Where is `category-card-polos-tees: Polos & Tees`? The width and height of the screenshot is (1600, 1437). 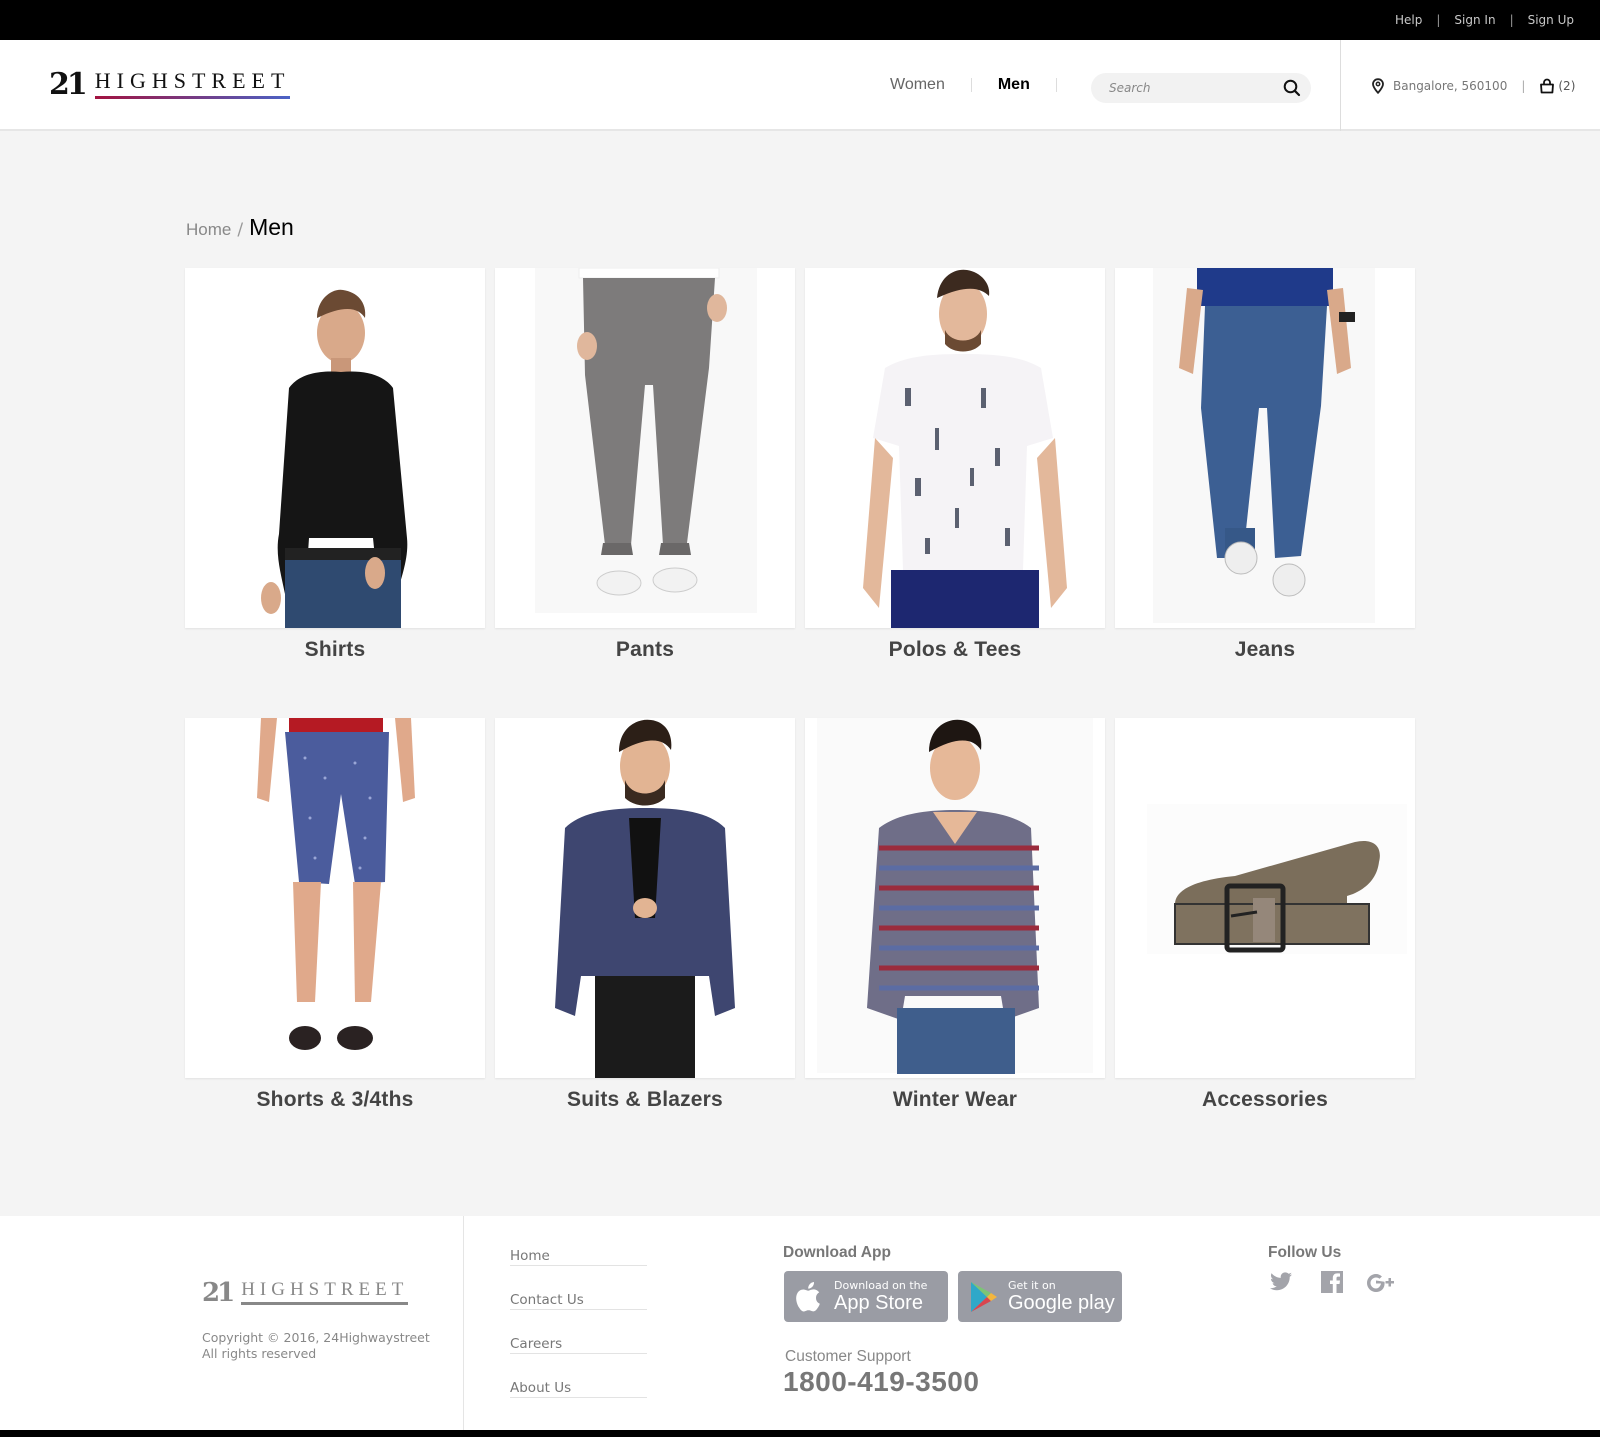 category-card-polos-tees: Polos & Tees is located at coordinates (955, 493).